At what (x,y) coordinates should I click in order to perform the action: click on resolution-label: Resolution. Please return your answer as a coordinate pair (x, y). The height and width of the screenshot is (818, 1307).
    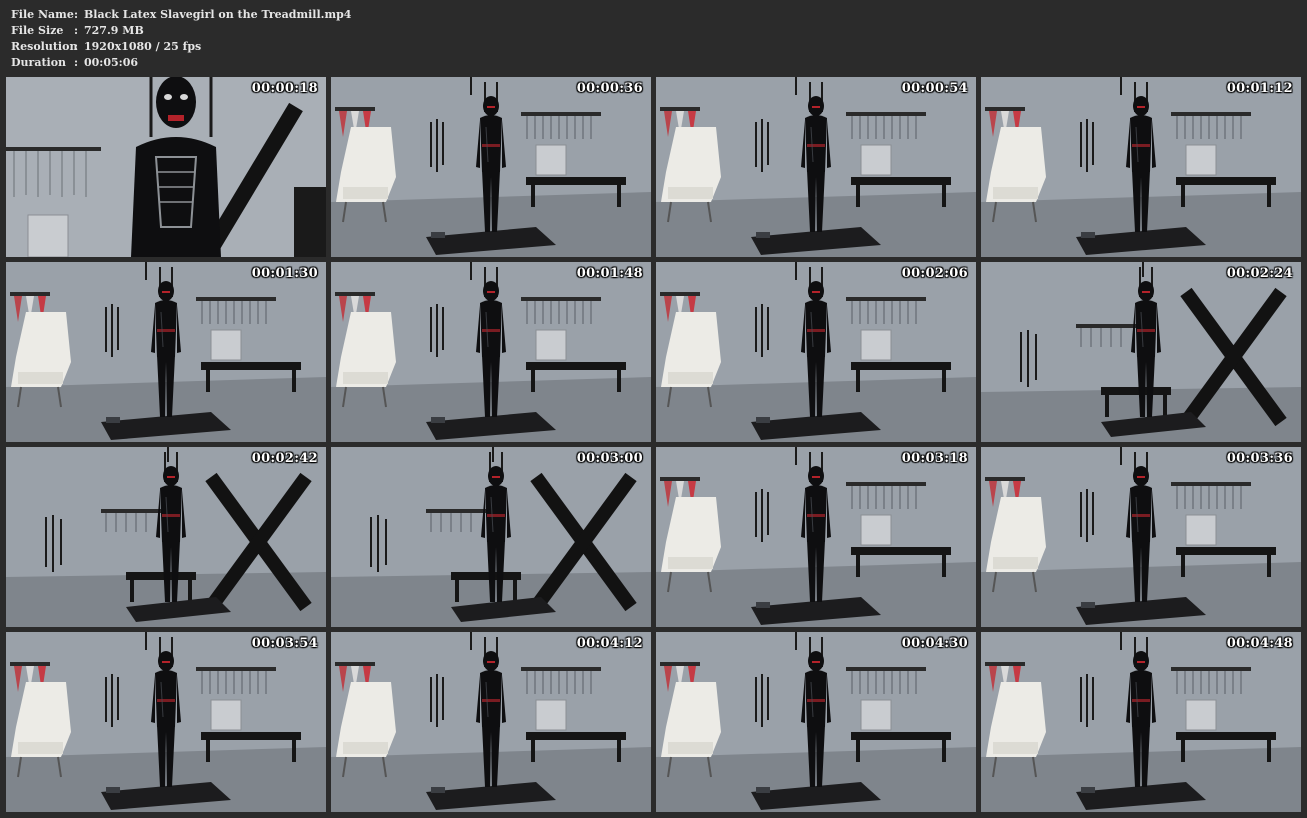
    Looking at the image, I should click on (44, 46).